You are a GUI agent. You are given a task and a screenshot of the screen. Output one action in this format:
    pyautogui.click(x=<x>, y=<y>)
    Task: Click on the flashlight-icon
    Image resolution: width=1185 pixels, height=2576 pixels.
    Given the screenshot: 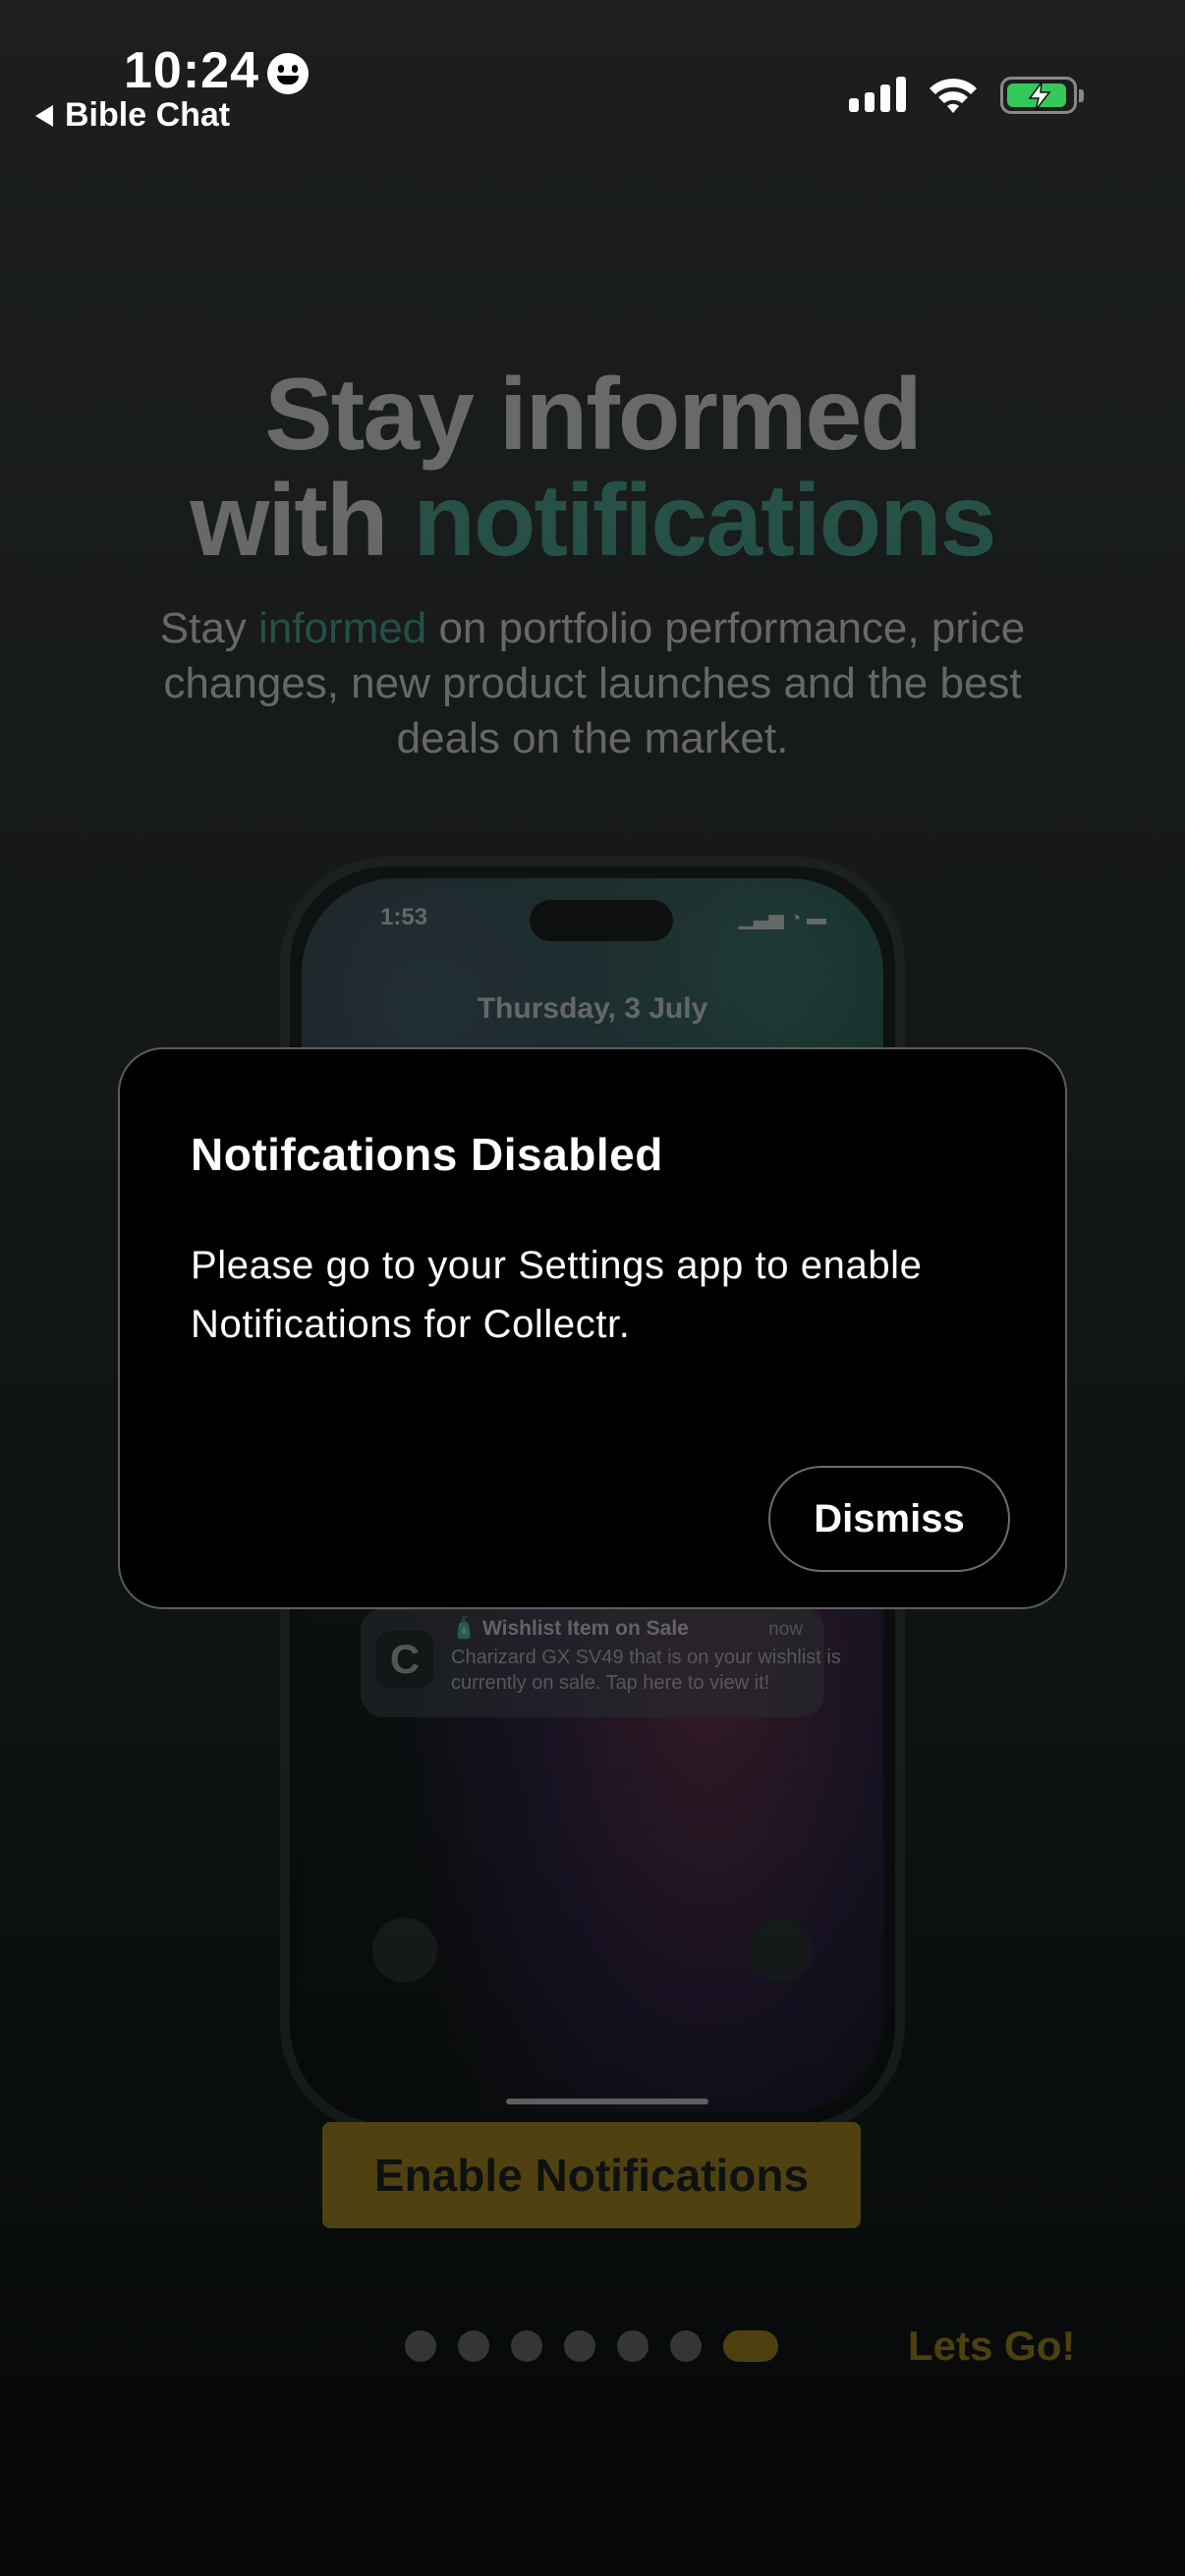 What is the action you would take?
    pyautogui.click(x=405, y=1950)
    